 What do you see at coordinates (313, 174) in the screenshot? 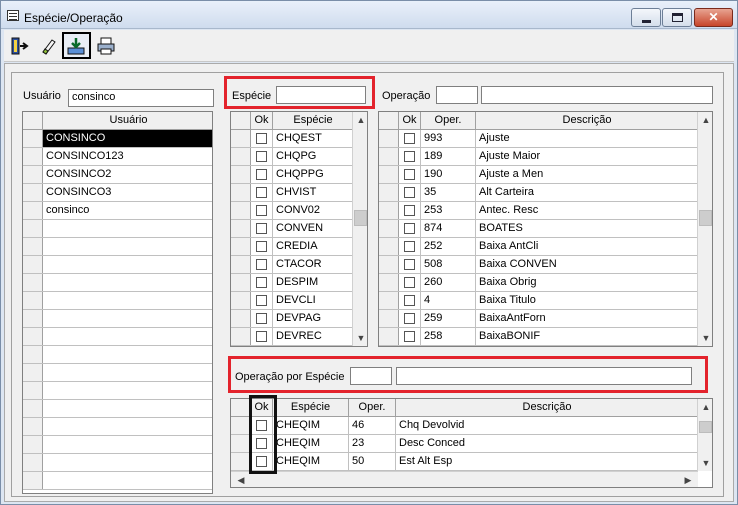
I see `especie-cell: CHQPPG` at bounding box center [313, 174].